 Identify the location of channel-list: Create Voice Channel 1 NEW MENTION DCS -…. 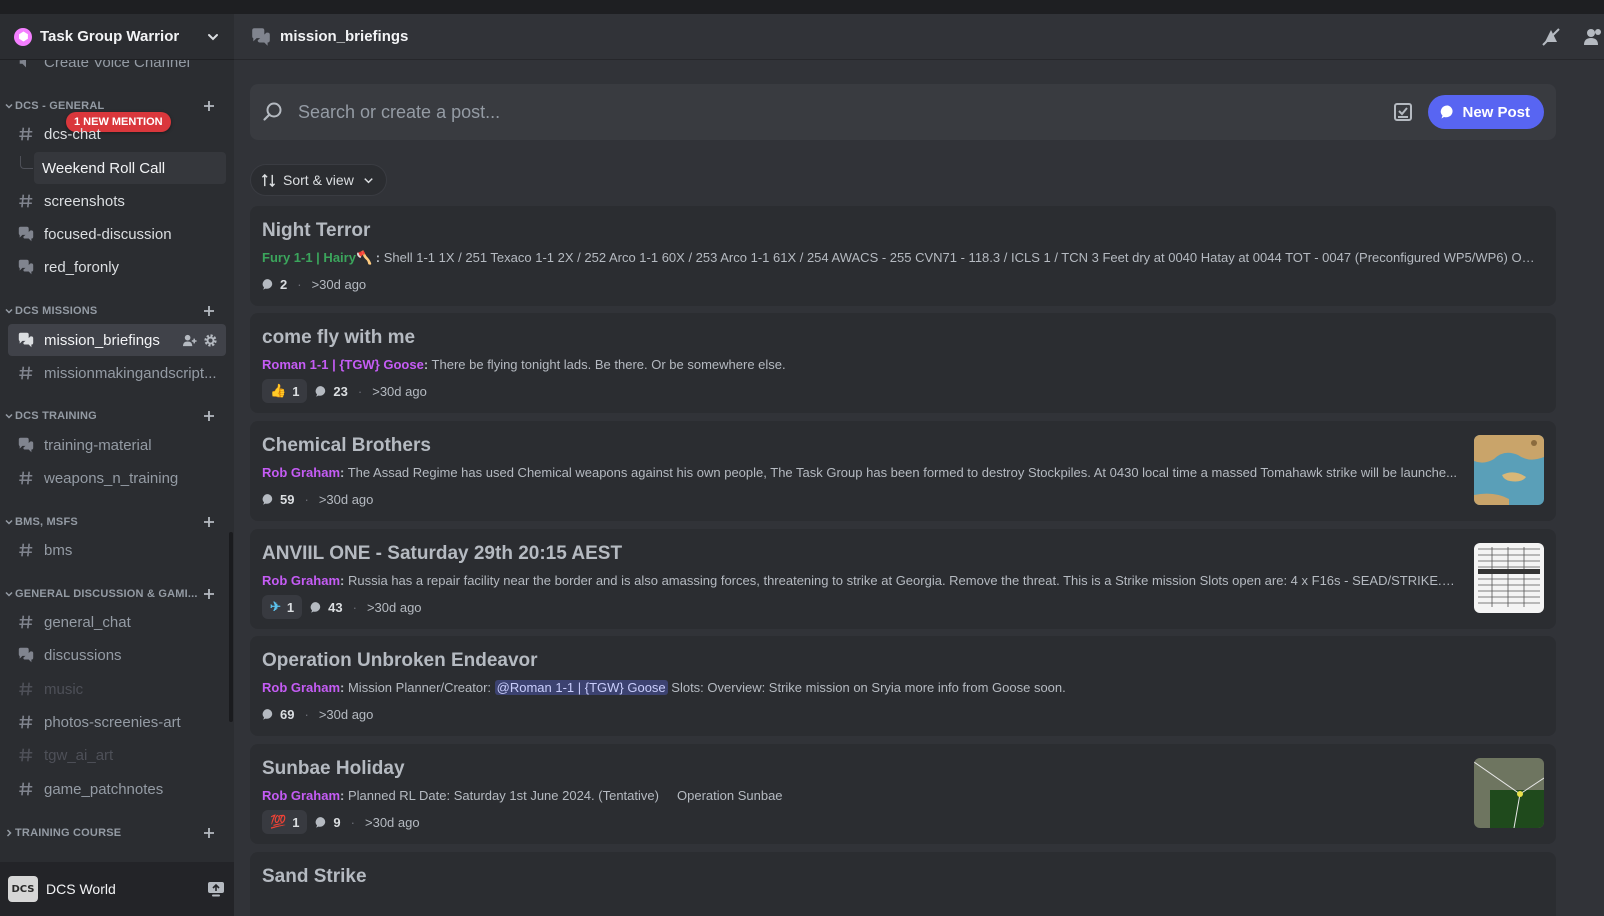
(117, 461).